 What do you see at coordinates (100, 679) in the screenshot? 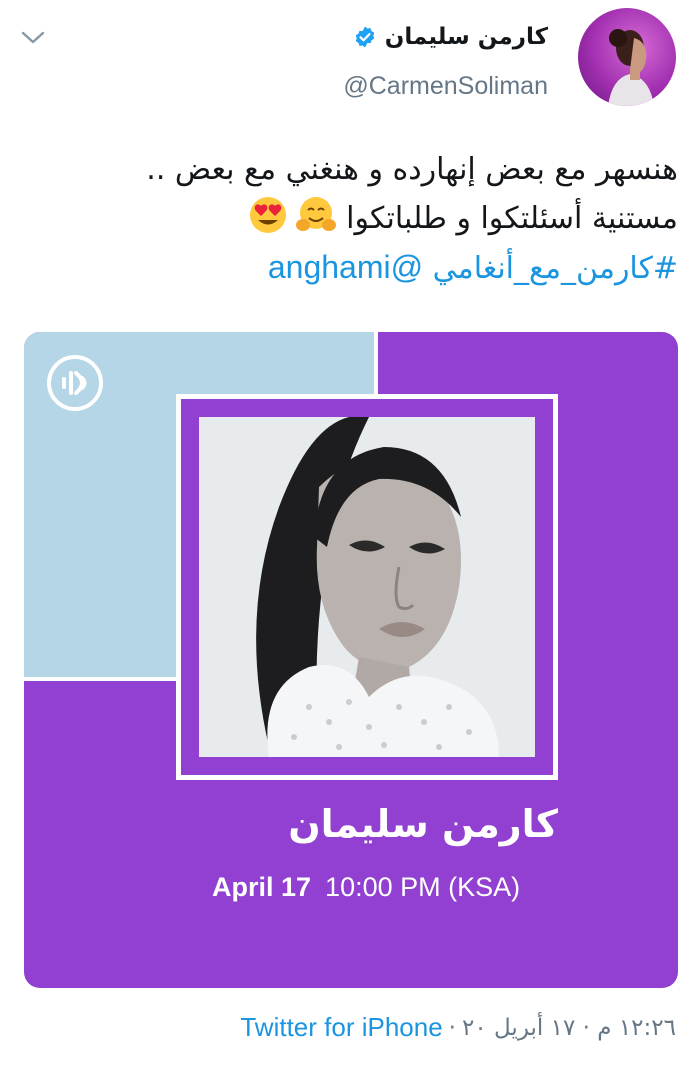
I see `card-divider-horizontal` at bounding box center [100, 679].